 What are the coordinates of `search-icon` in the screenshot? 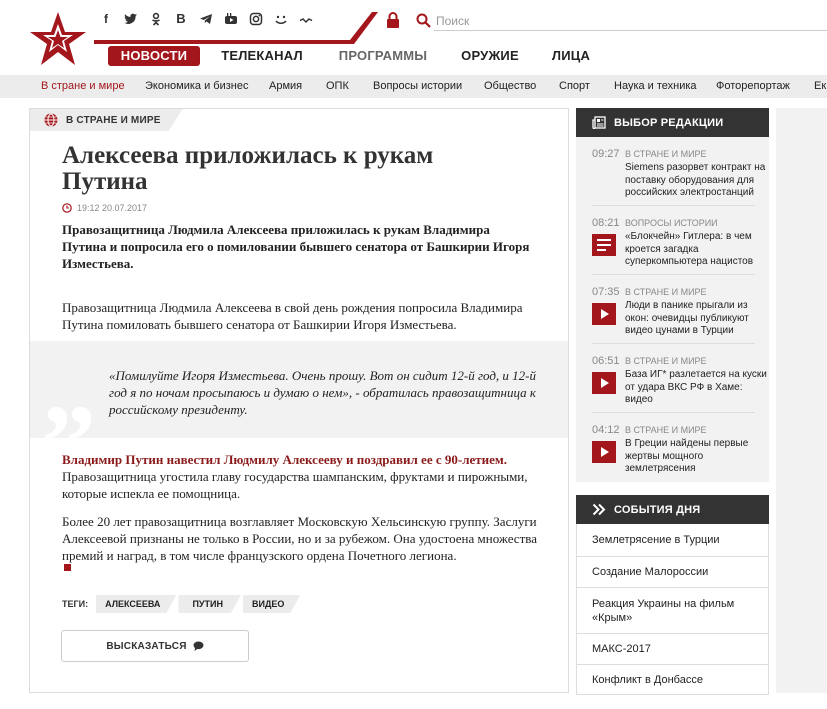 It's located at (423, 20).